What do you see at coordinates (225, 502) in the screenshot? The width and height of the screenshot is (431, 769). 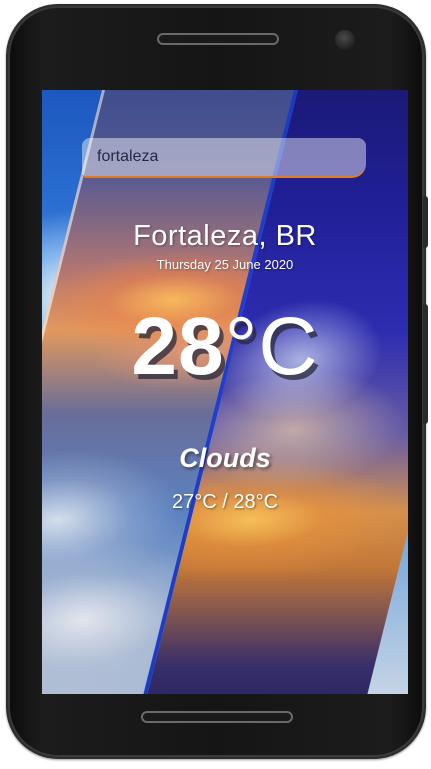 I see `temperature-range: 27°C / 28°C` at bounding box center [225, 502].